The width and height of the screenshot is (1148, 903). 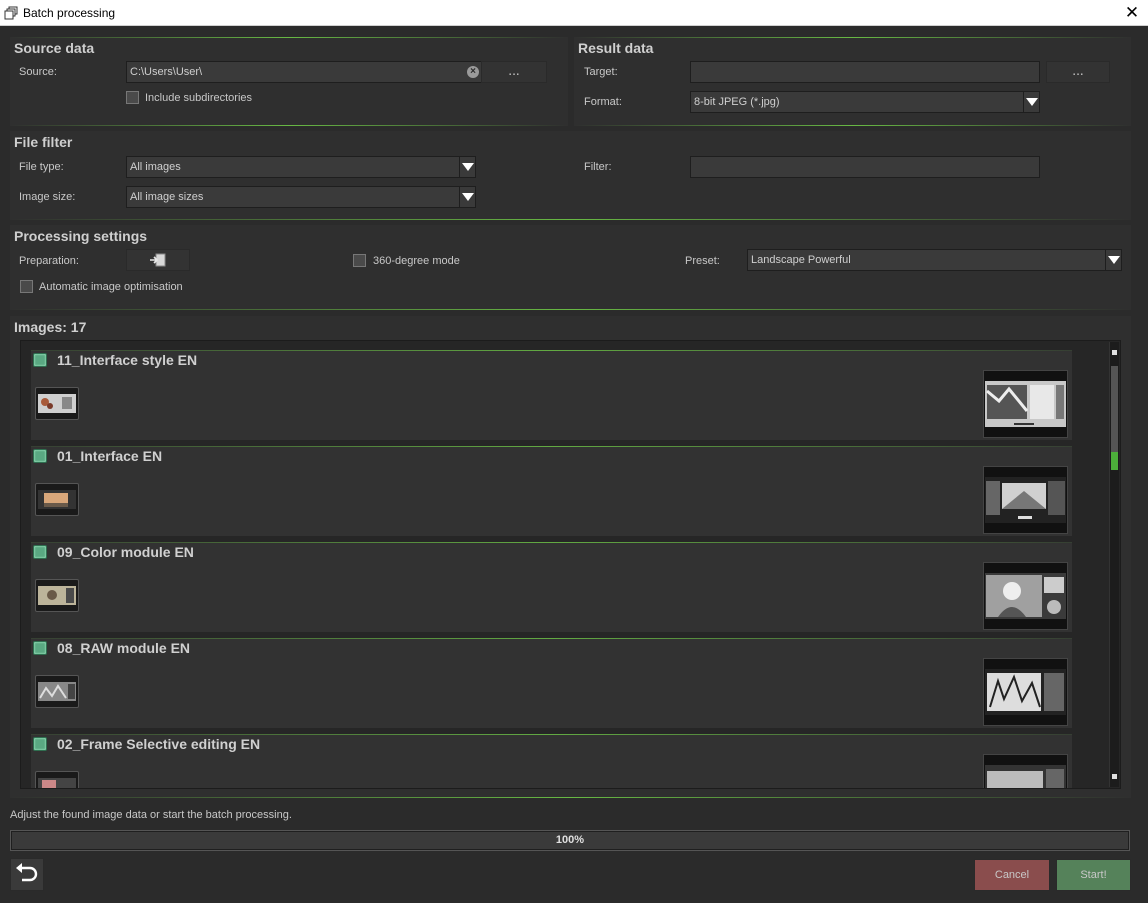 What do you see at coordinates (38, 72) in the screenshot?
I see `source-label: Source:` at bounding box center [38, 72].